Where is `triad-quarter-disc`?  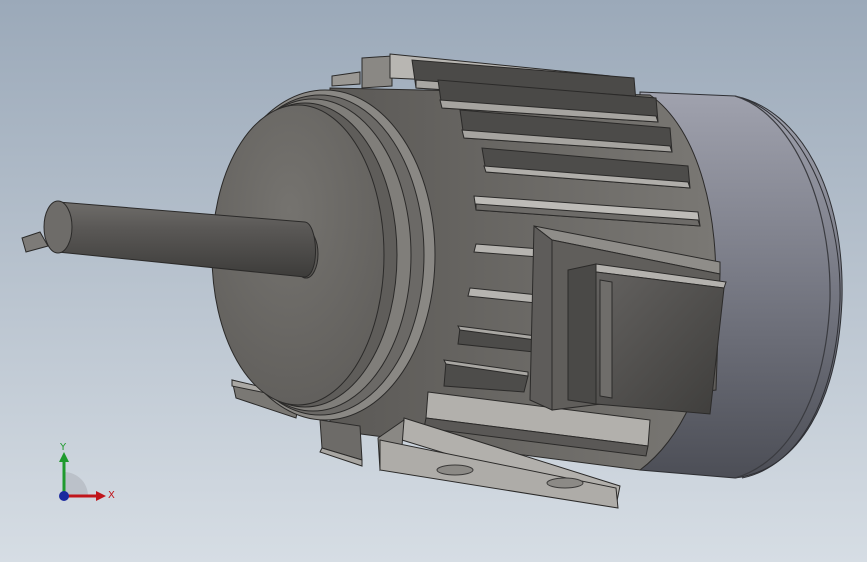
triad-quarter-disc is located at coordinates (76, 484).